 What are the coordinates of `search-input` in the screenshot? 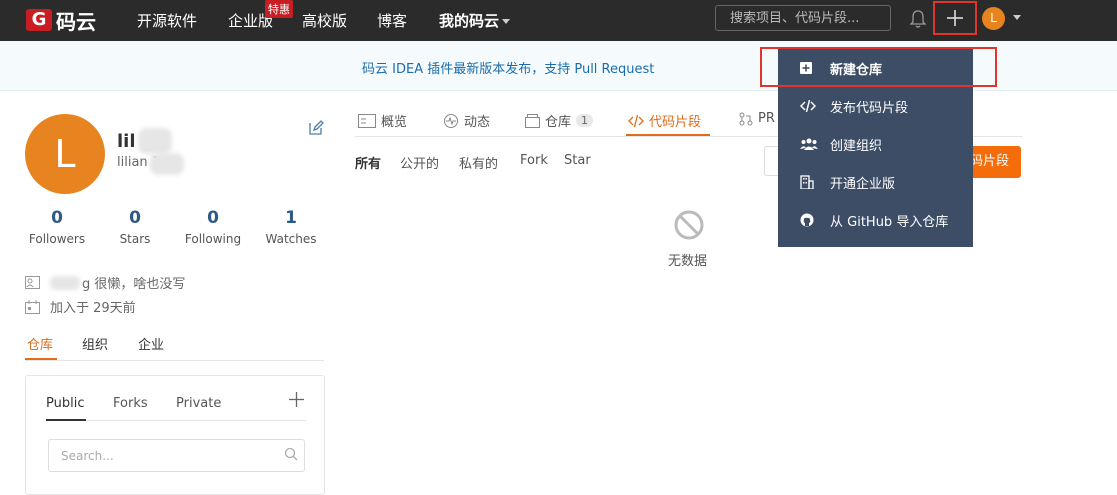 It's located at (803, 18).